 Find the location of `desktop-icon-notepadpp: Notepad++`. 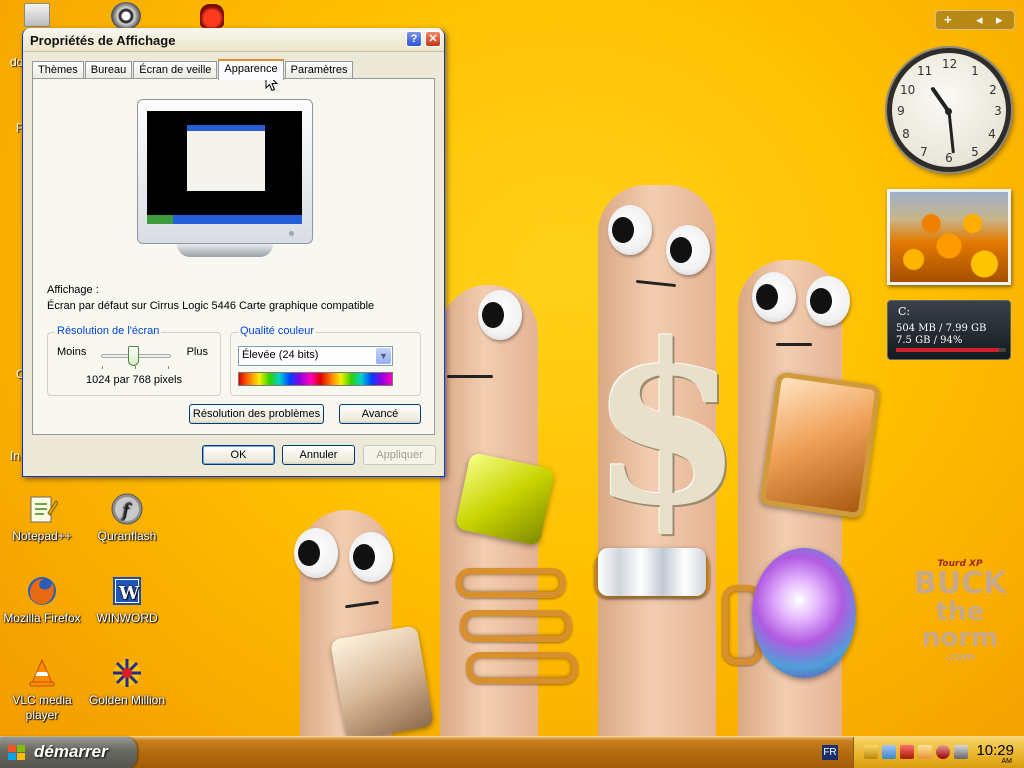

desktop-icon-notepadpp: Notepad++ is located at coordinates (43, 518).